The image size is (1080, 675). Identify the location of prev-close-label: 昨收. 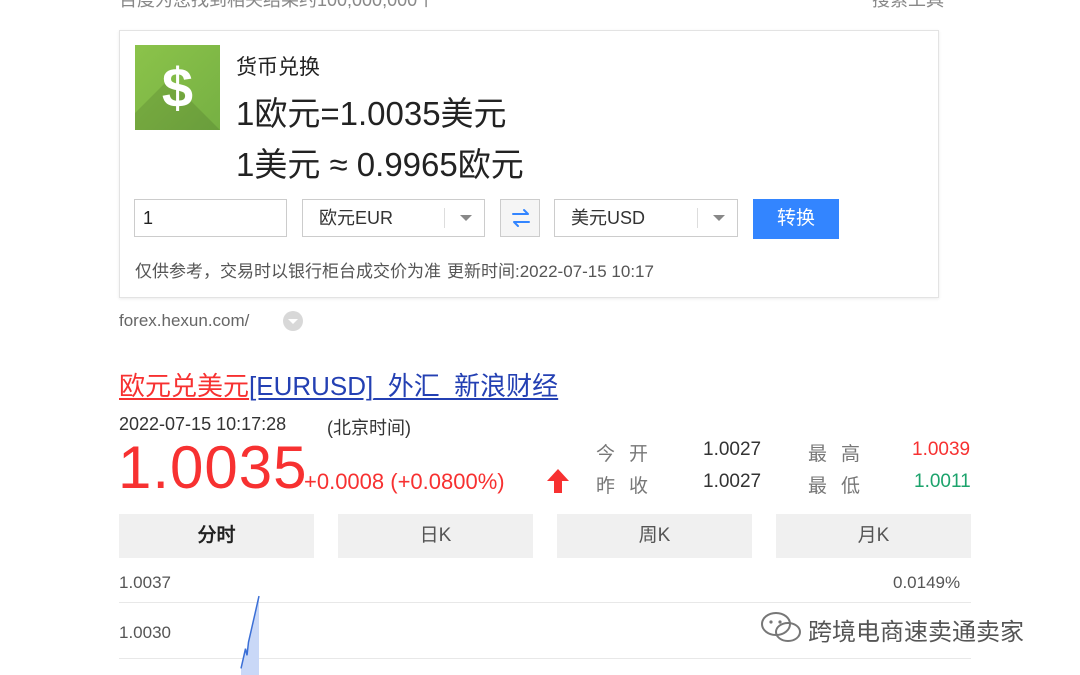
(629, 486).